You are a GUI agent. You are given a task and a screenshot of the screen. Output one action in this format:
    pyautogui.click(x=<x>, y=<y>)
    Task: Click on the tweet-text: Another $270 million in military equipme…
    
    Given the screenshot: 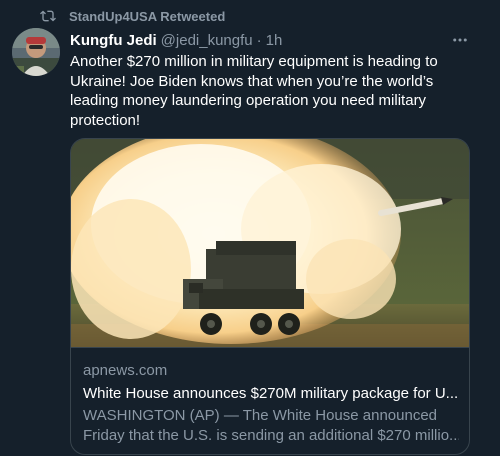 What is the action you would take?
    pyautogui.click(x=254, y=91)
    